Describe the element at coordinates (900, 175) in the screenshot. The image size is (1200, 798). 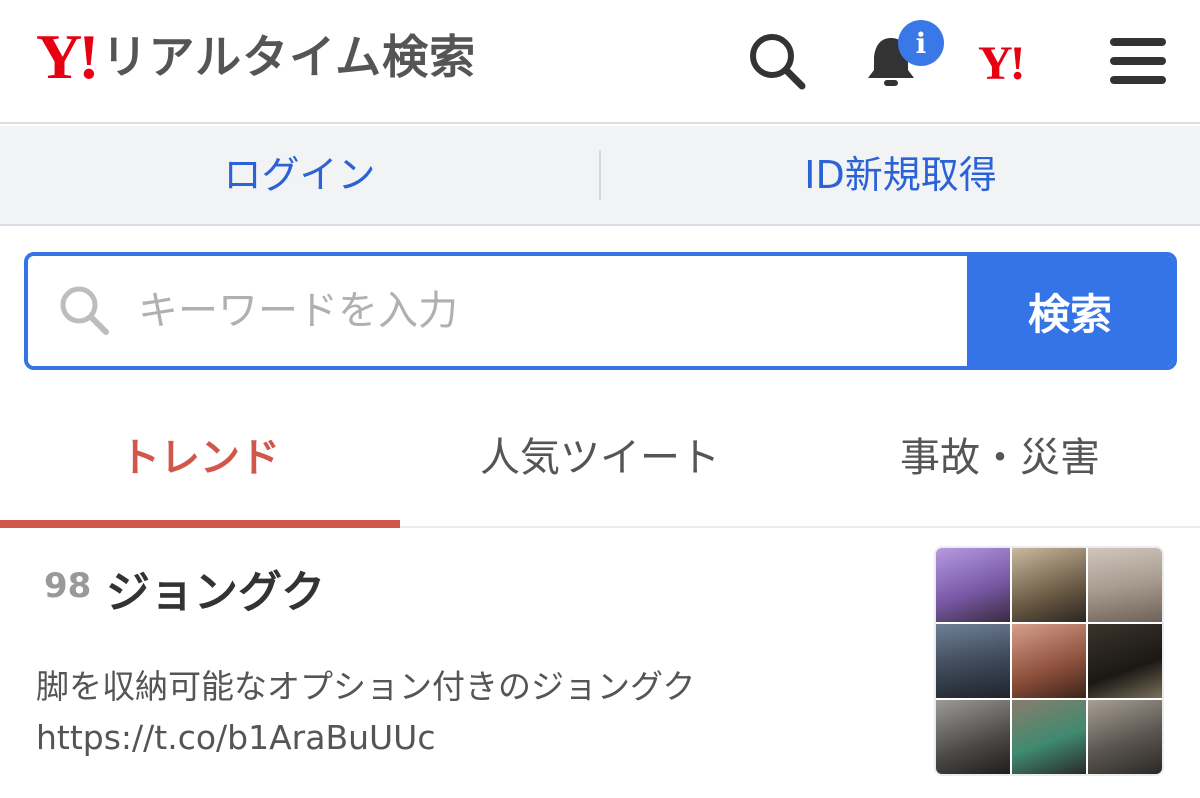
I see `register-link: ID新規取得` at that location.